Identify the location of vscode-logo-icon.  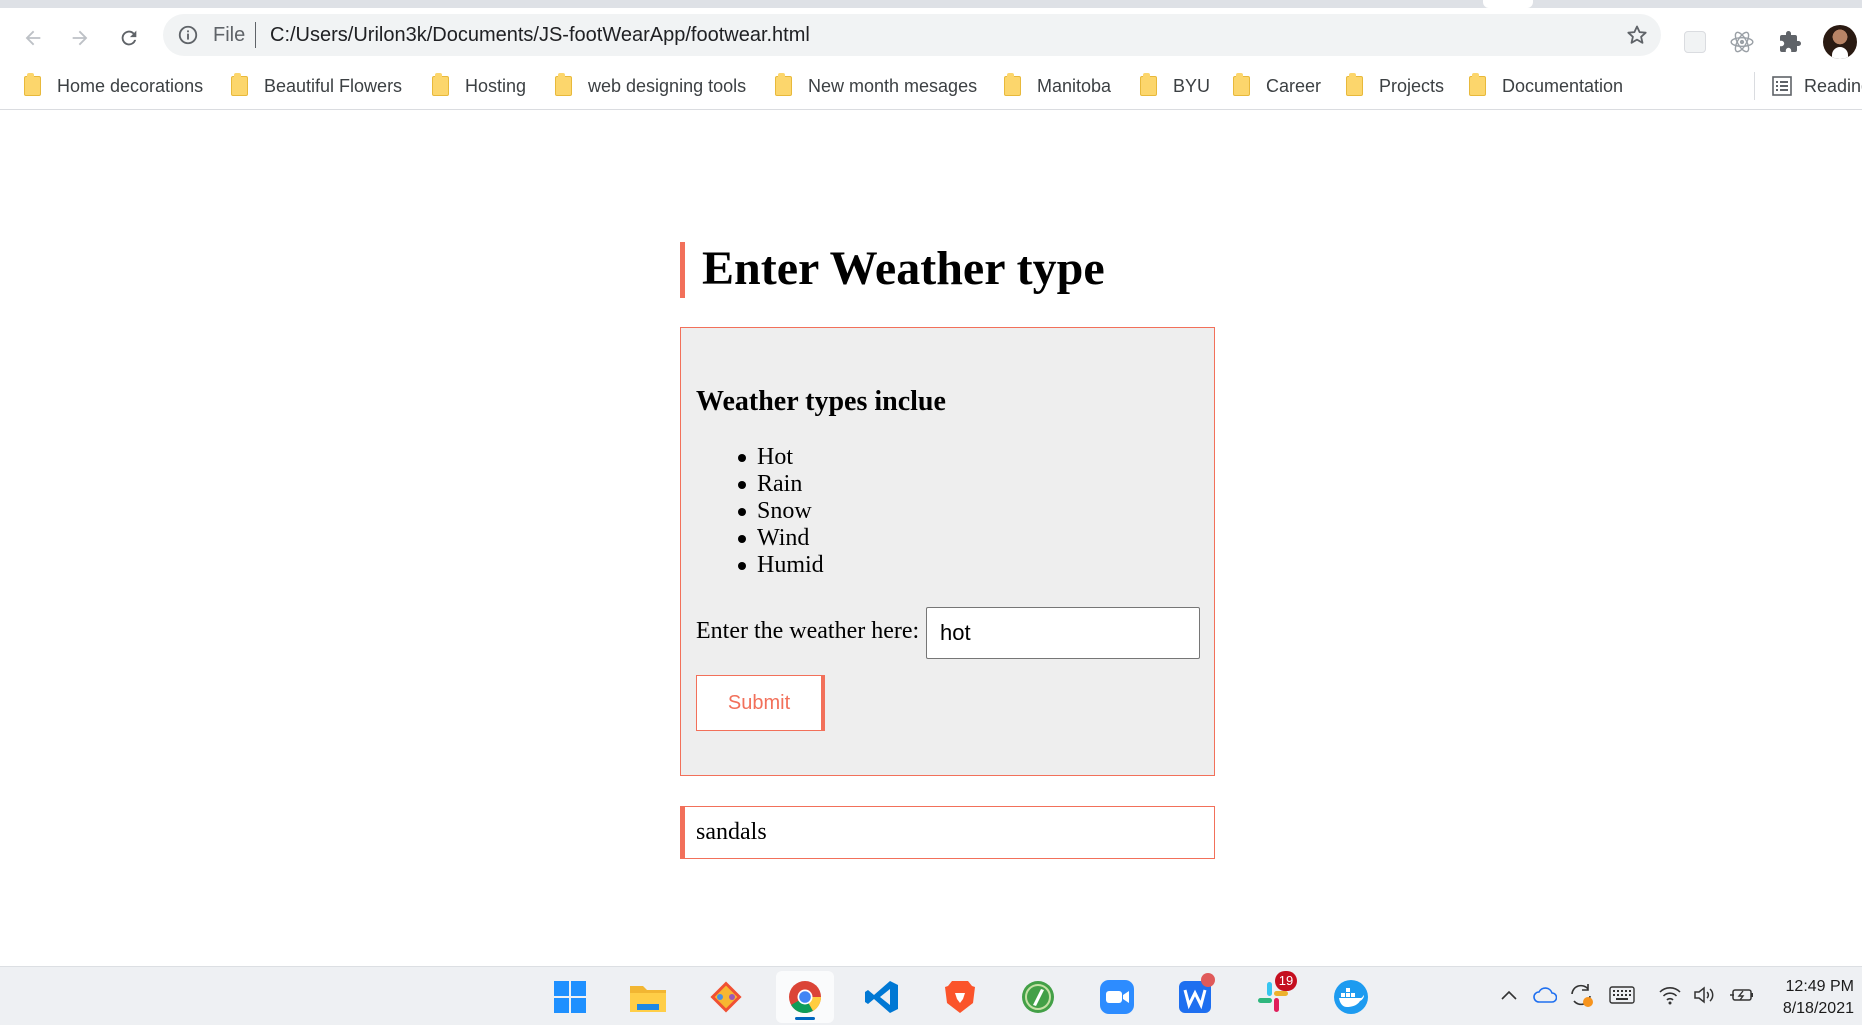
(881, 997).